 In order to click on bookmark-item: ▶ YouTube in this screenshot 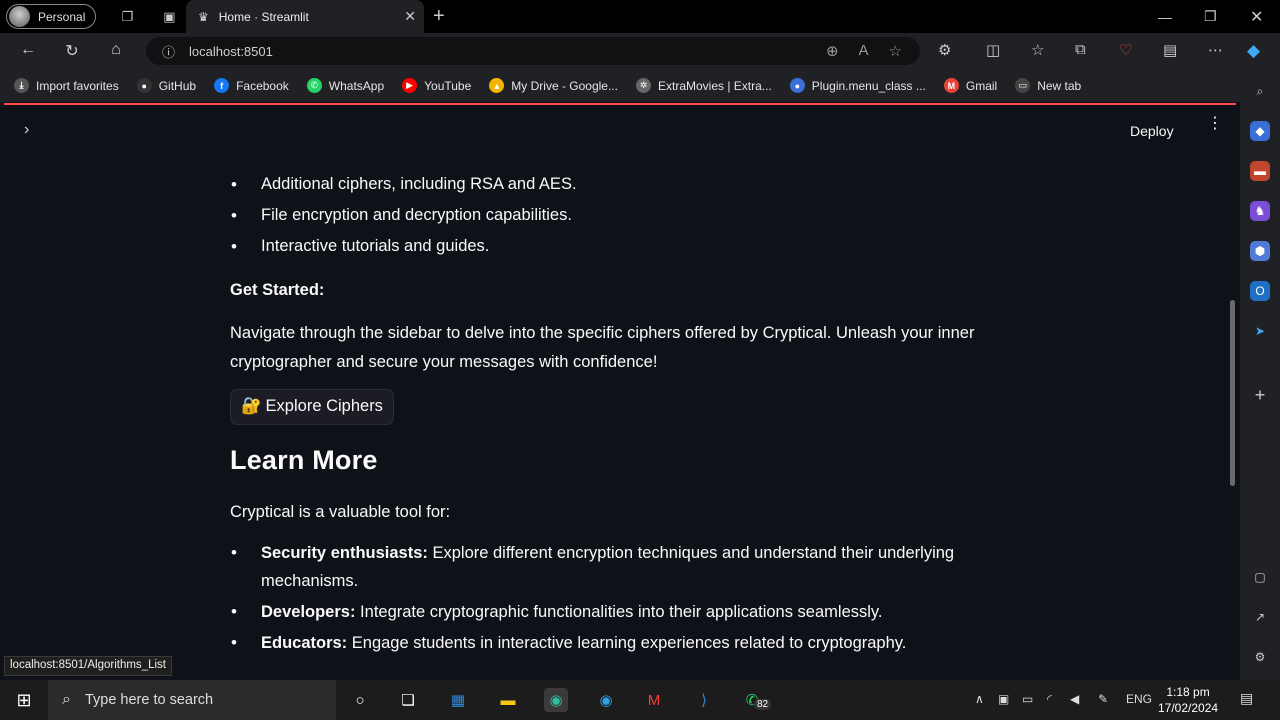, I will do `click(436, 85)`.